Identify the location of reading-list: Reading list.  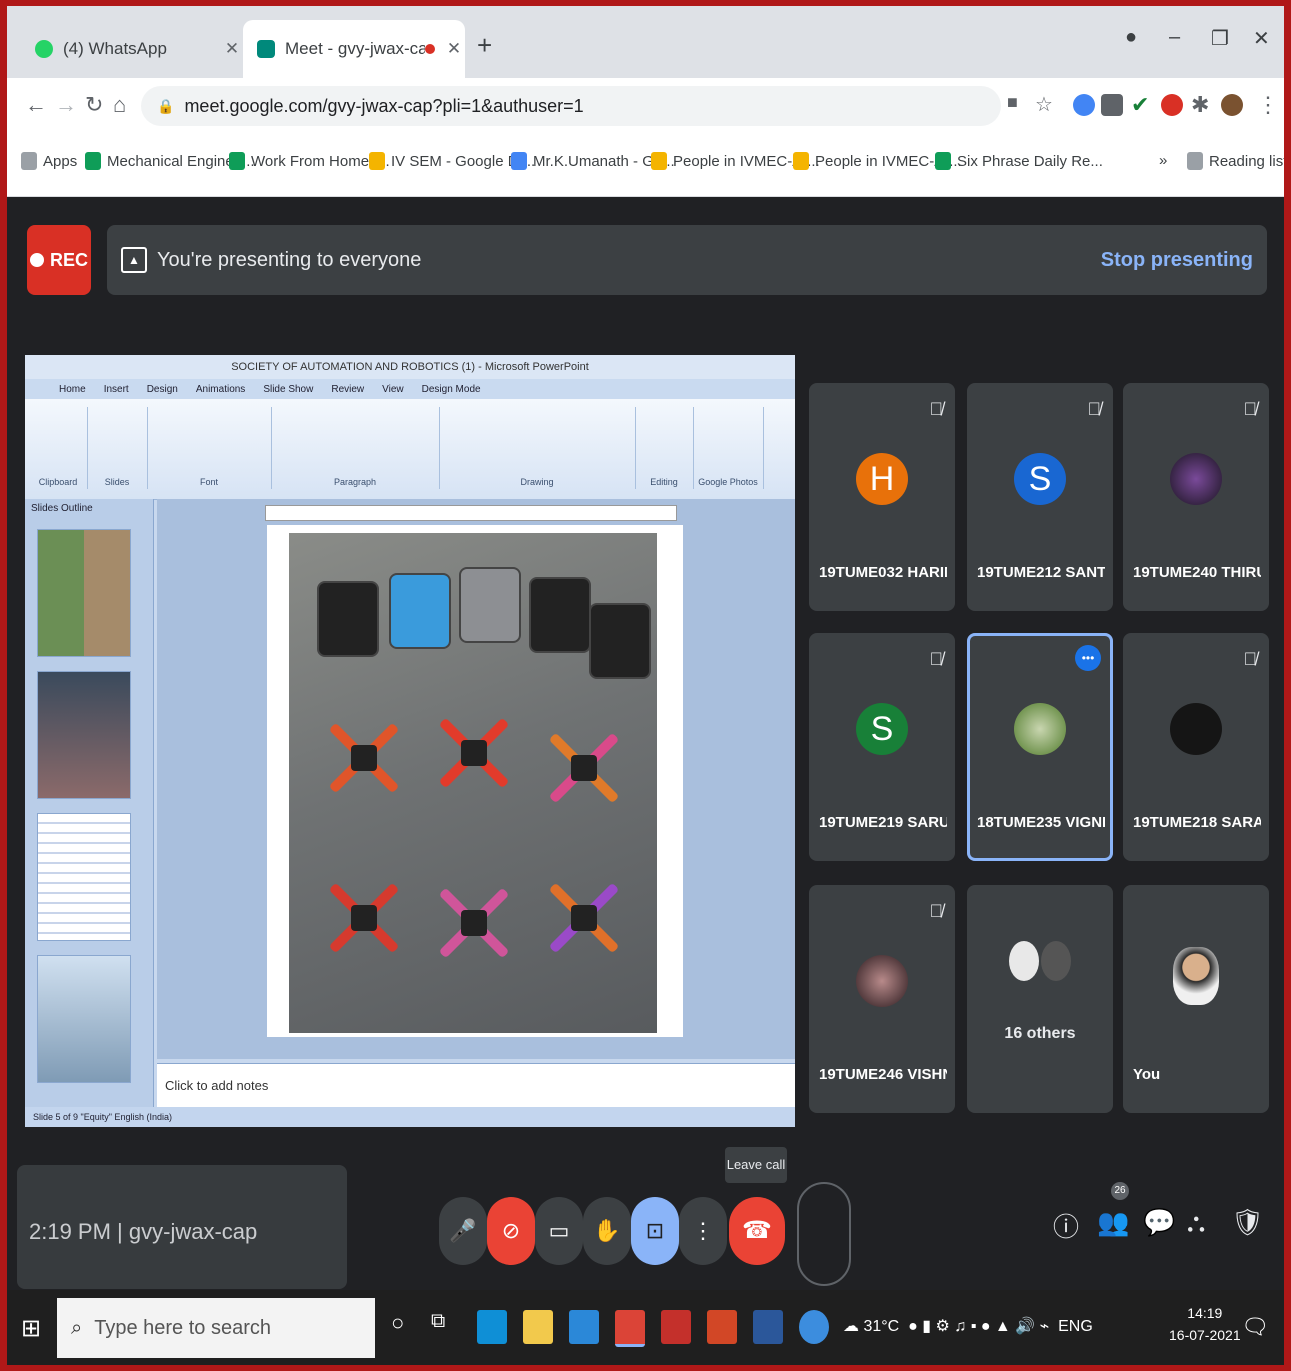
(1235, 161).